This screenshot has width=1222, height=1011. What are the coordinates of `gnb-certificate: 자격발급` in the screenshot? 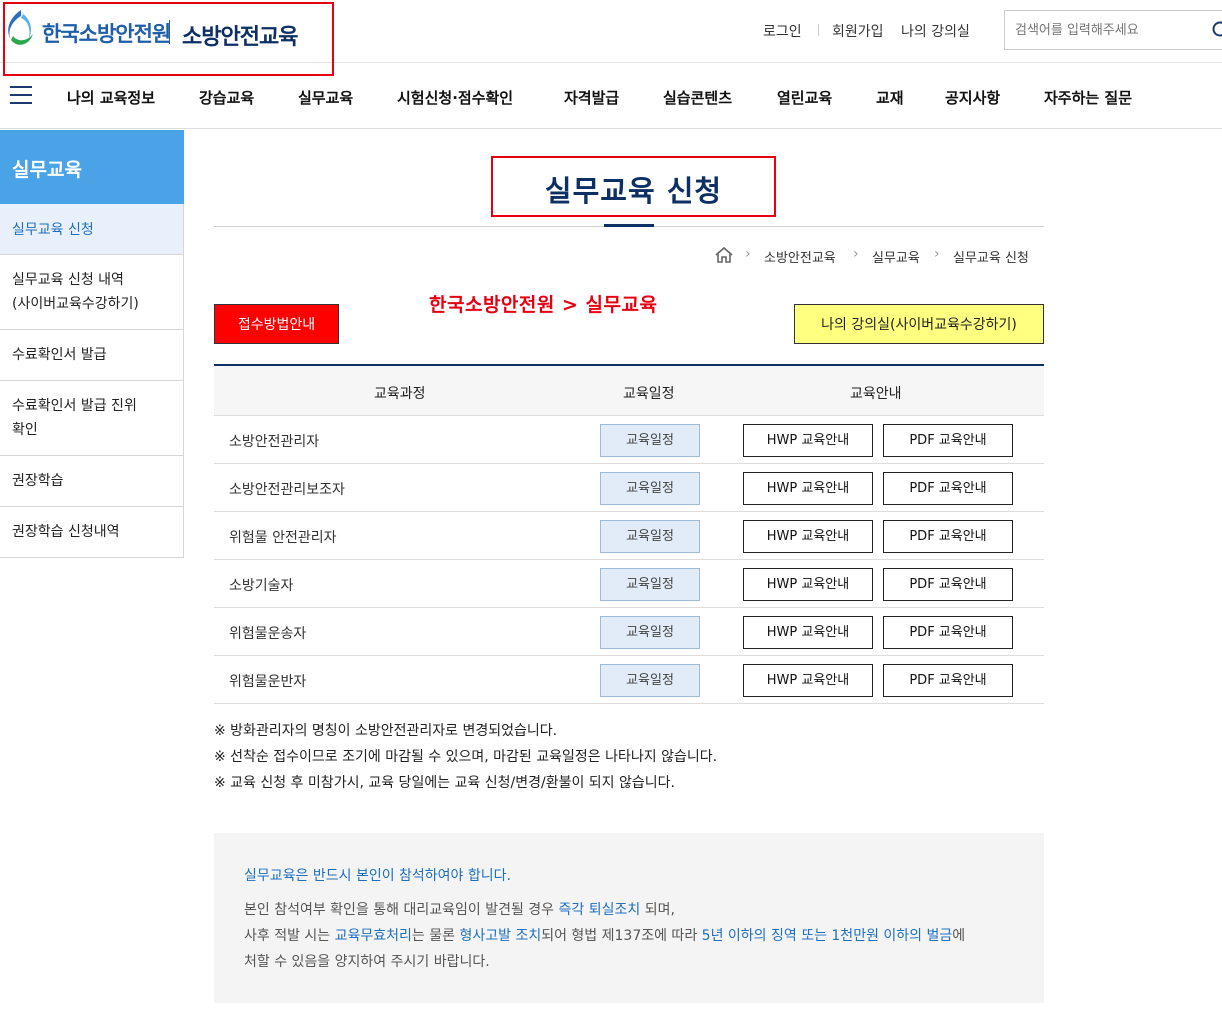 It's located at (591, 97).